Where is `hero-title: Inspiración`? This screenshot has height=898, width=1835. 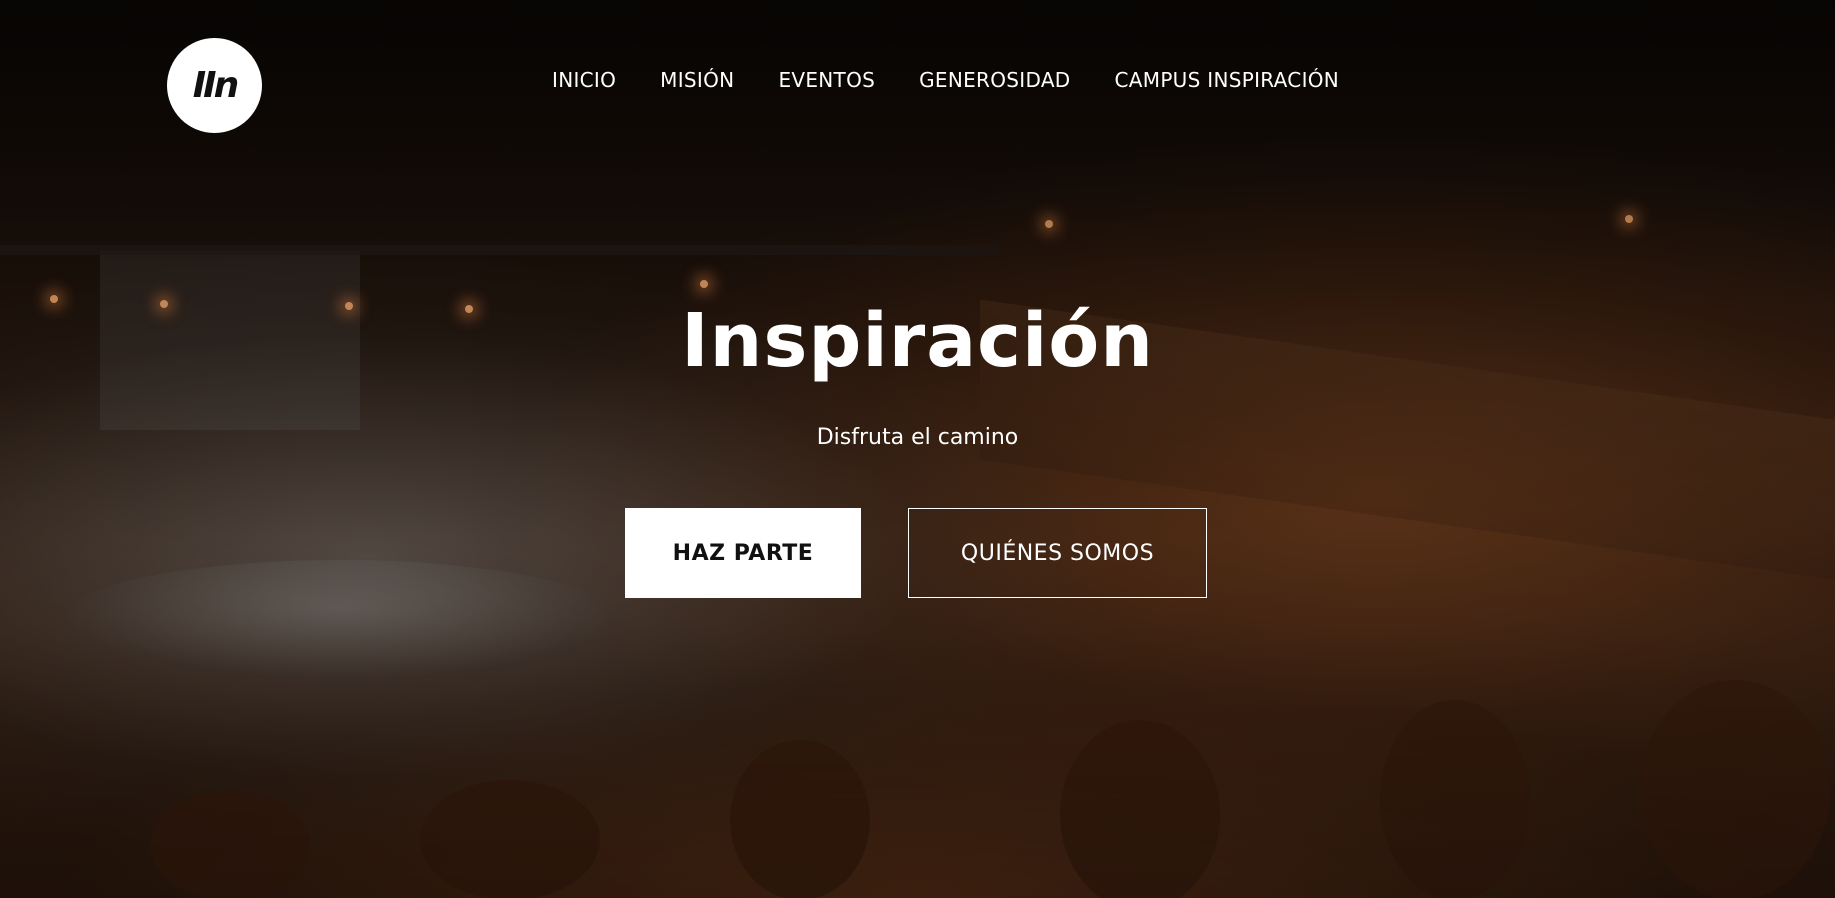 hero-title: Inspiración is located at coordinates (917, 341).